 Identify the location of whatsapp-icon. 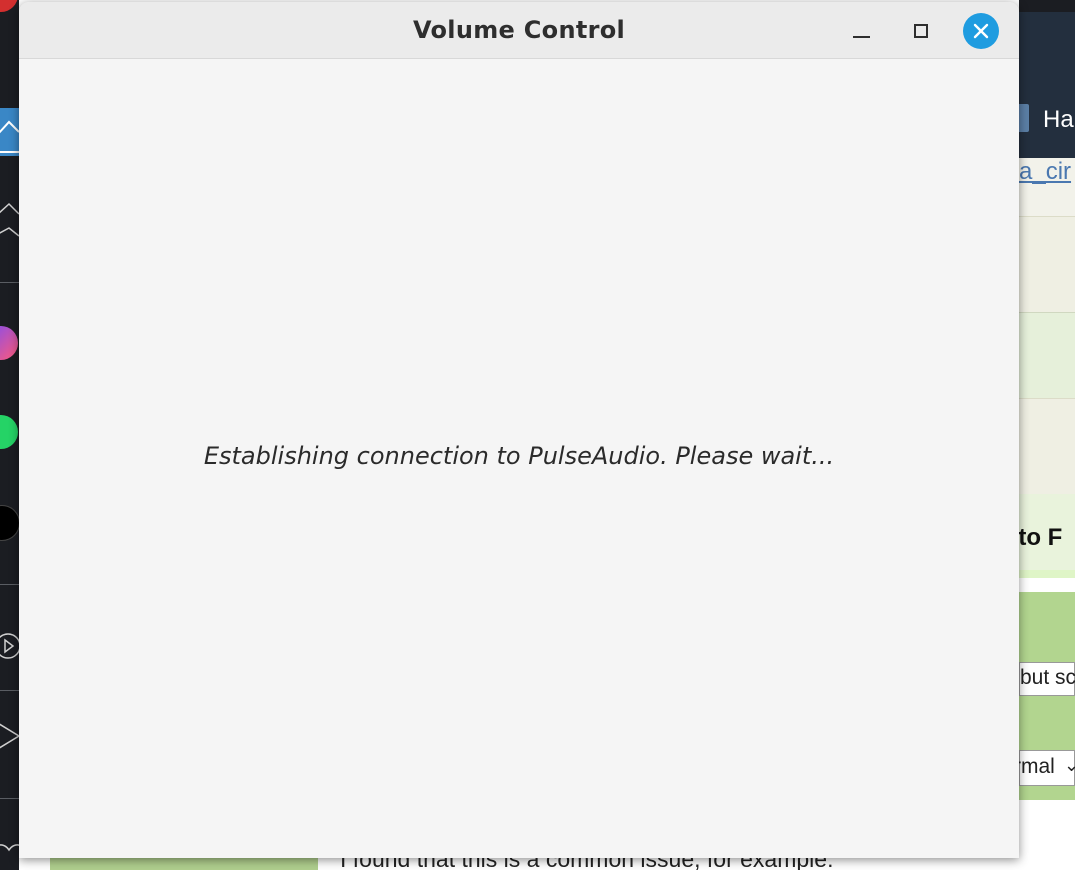
(9, 432).